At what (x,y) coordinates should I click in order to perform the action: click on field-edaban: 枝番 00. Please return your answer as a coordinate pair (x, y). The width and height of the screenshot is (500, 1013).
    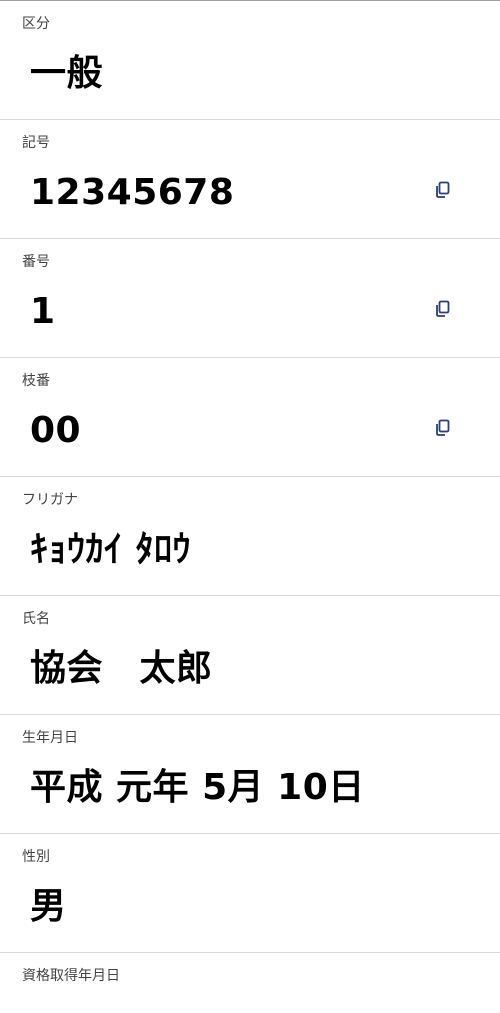
    Looking at the image, I should click on (250, 417).